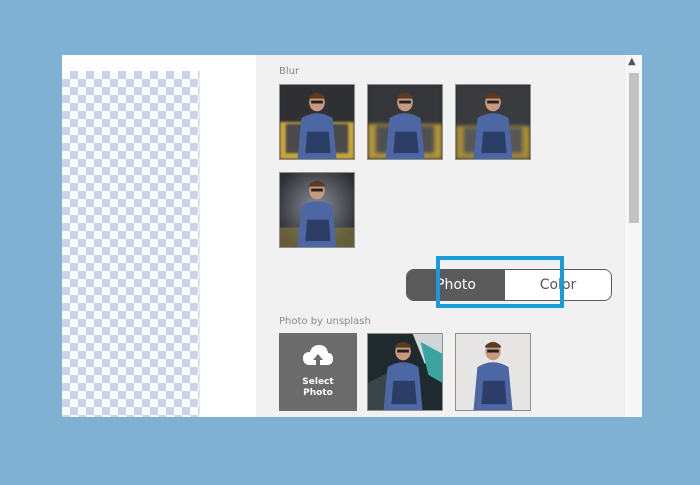 This screenshot has width=700, height=485. Describe the element at coordinates (632, 62) in the screenshot. I see `scroll-up-arrow-icon: ▲` at that location.